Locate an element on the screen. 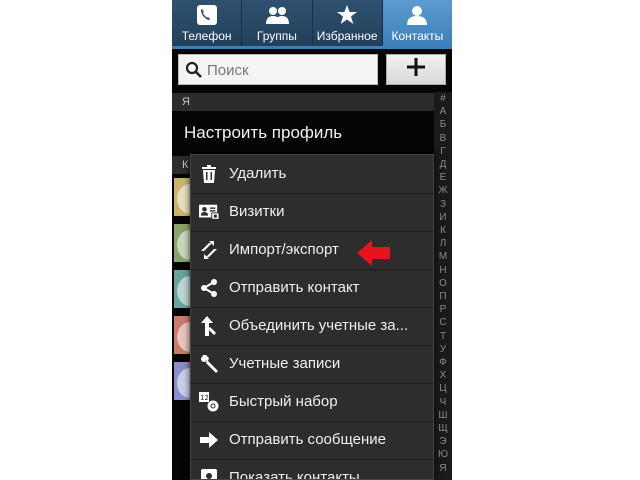  send-arrow-icon is located at coordinates (209, 440).